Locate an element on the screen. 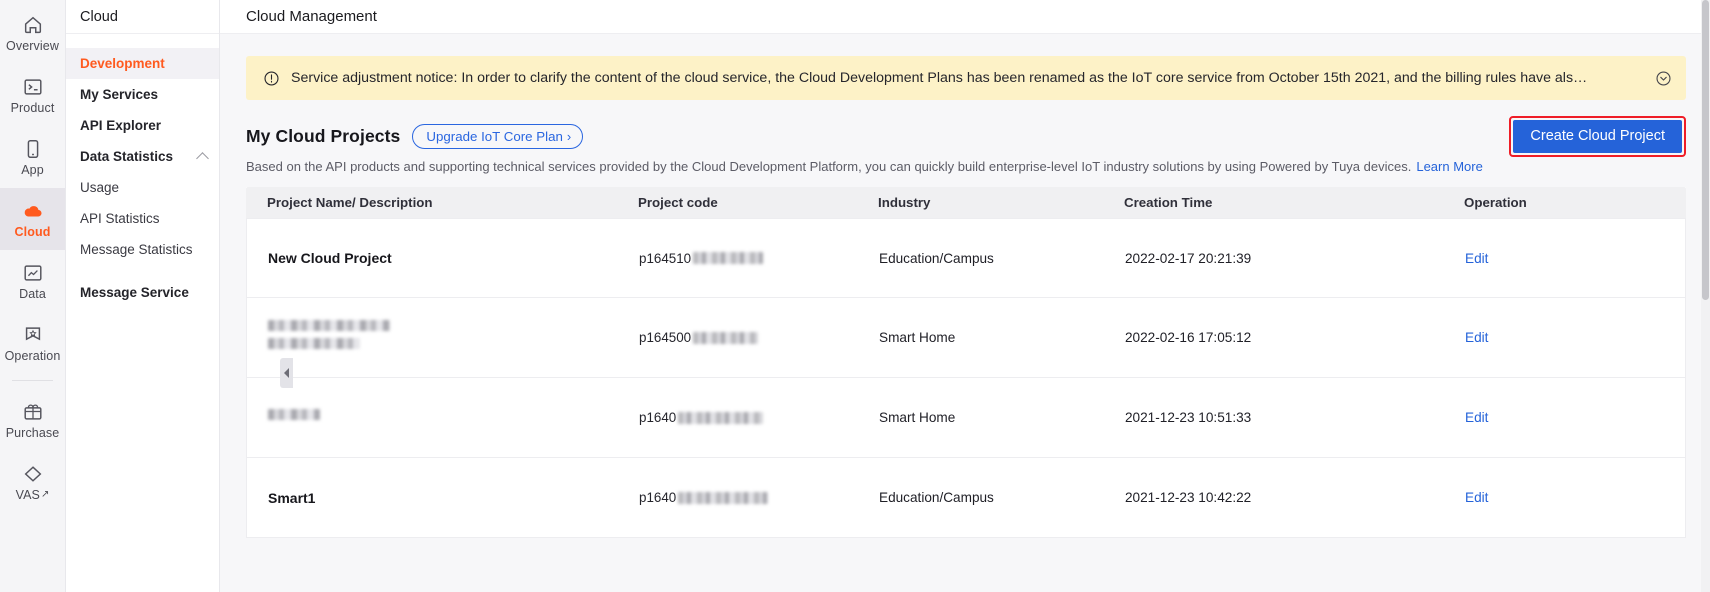 The width and height of the screenshot is (1710, 592). sidebar-item-api-explorer: API Explorer is located at coordinates (142, 125).